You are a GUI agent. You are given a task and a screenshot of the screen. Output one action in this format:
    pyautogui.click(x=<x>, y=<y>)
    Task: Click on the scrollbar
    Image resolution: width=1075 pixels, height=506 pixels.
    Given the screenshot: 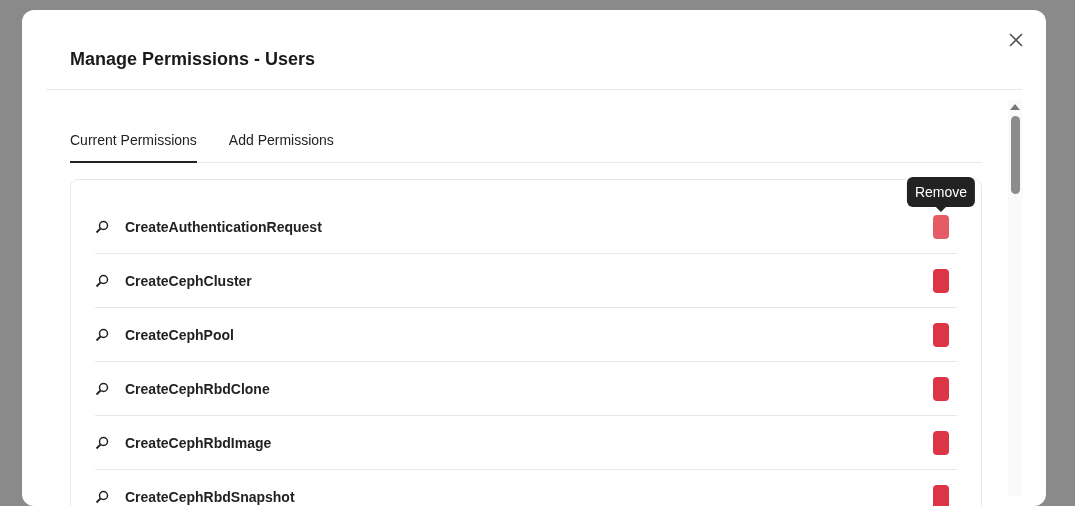 What is the action you would take?
    pyautogui.click(x=1015, y=298)
    